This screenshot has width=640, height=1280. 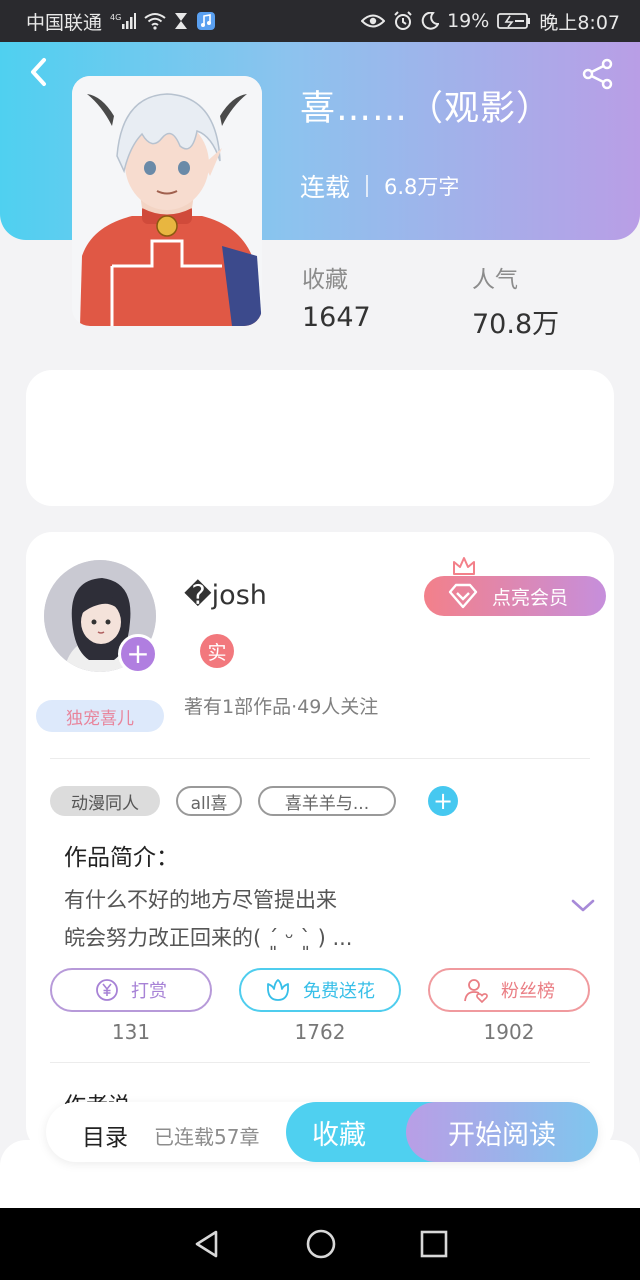 I want to click on chevron-left-icon, so click(x=38, y=72).